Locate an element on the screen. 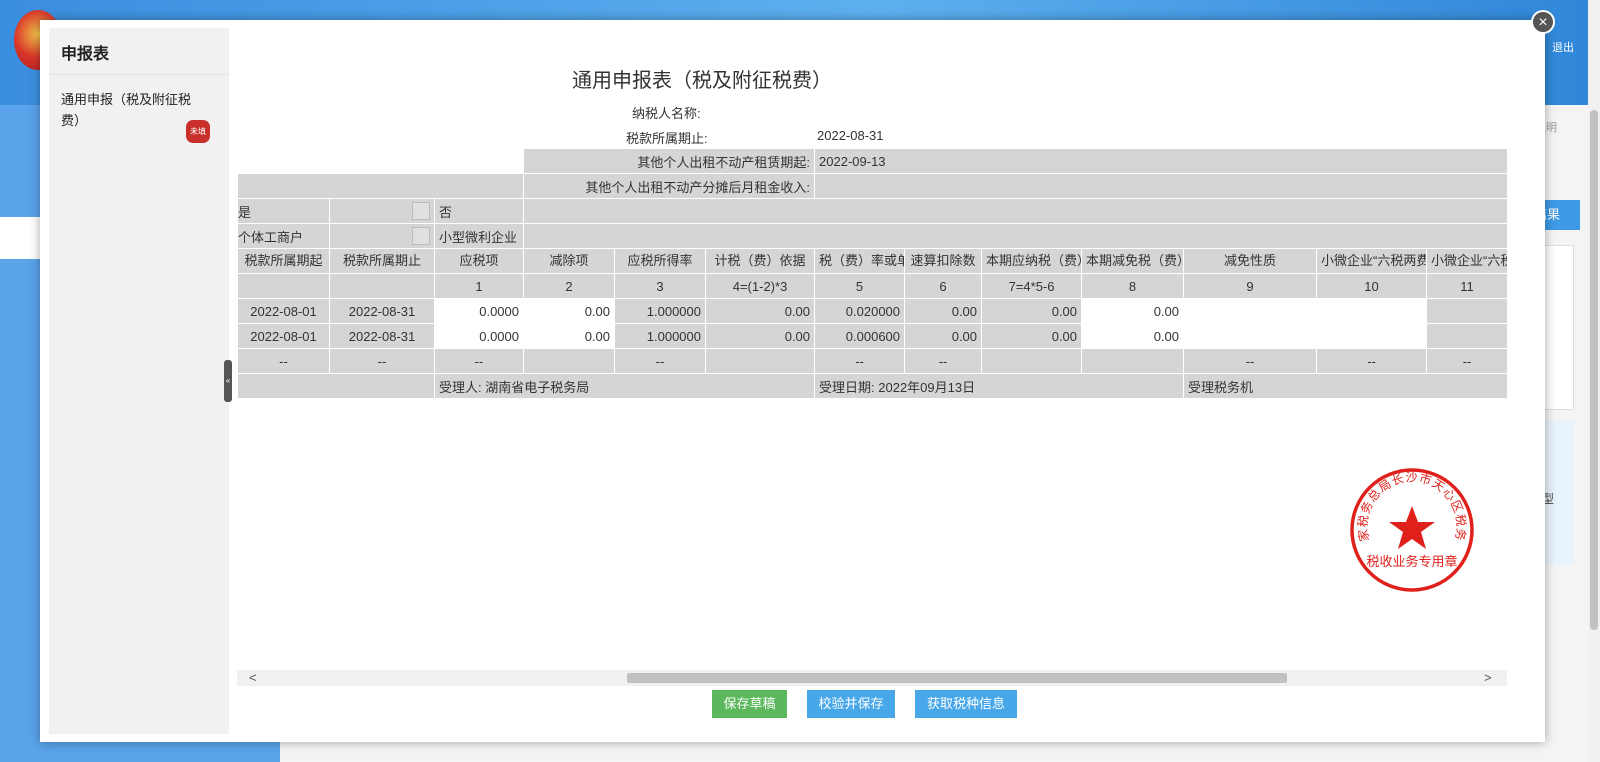 This screenshot has width=1600, height=762. sidebar-collapse-handle: « is located at coordinates (228, 381).